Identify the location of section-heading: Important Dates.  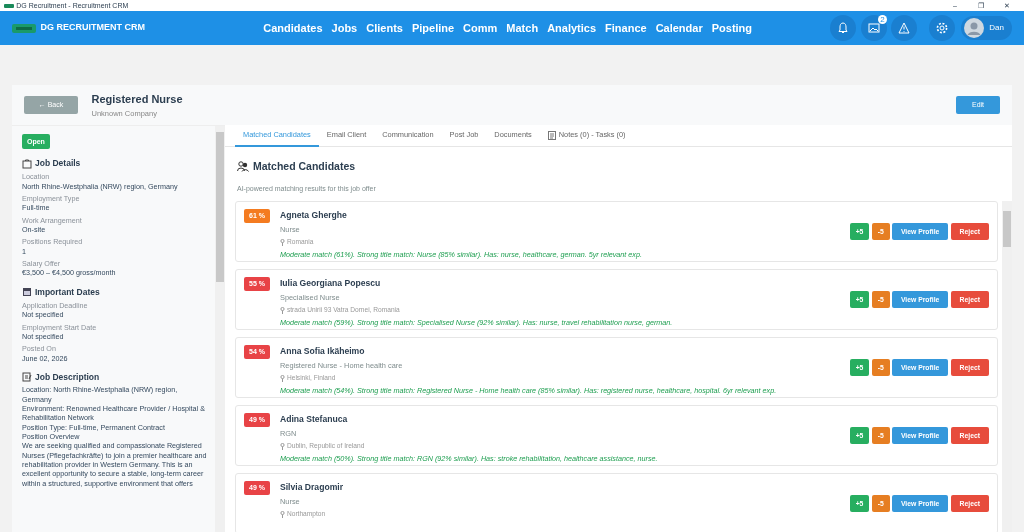
(67, 292).